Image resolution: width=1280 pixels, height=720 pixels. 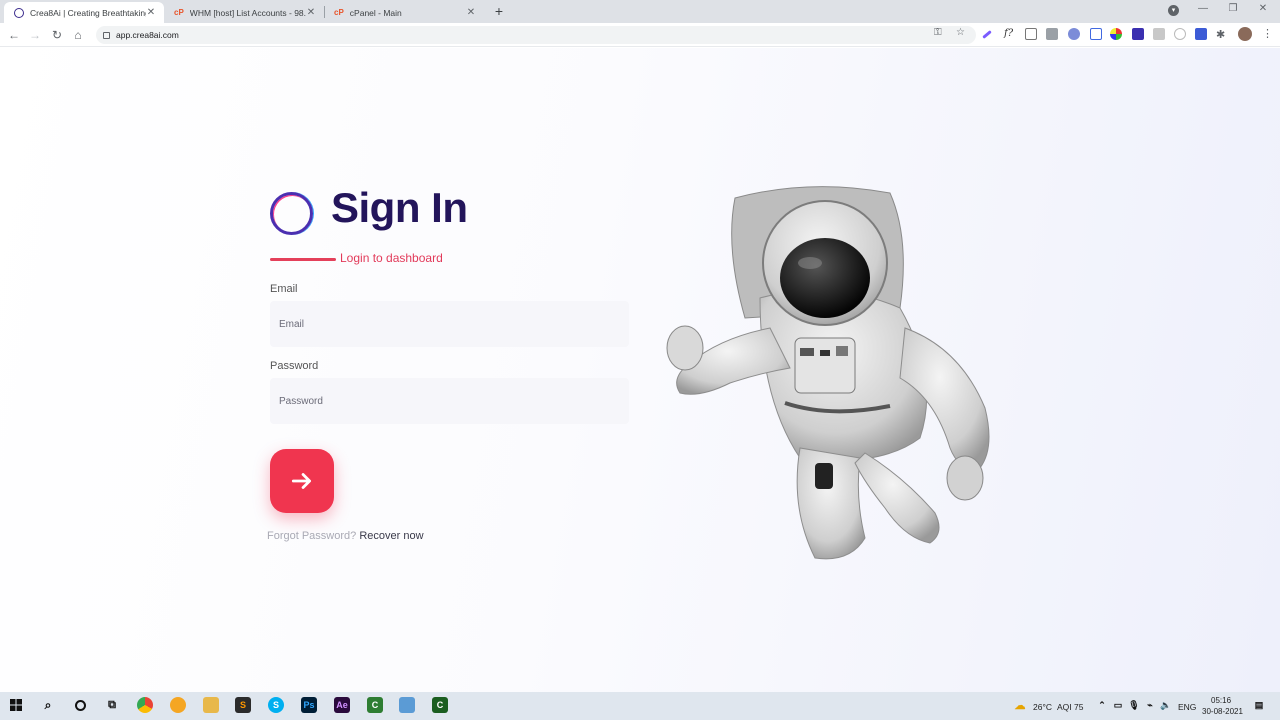 What do you see at coordinates (178, 705) in the screenshot?
I see `chrome-canary-icon` at bounding box center [178, 705].